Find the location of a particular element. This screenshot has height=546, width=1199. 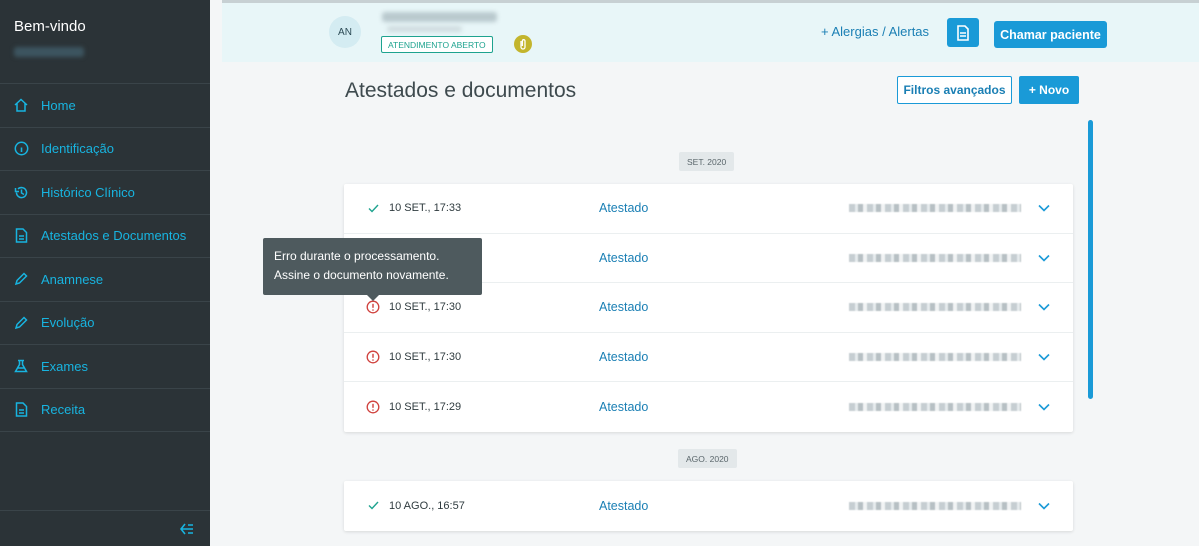

sidebar-item-label: Receita is located at coordinates (63, 410).